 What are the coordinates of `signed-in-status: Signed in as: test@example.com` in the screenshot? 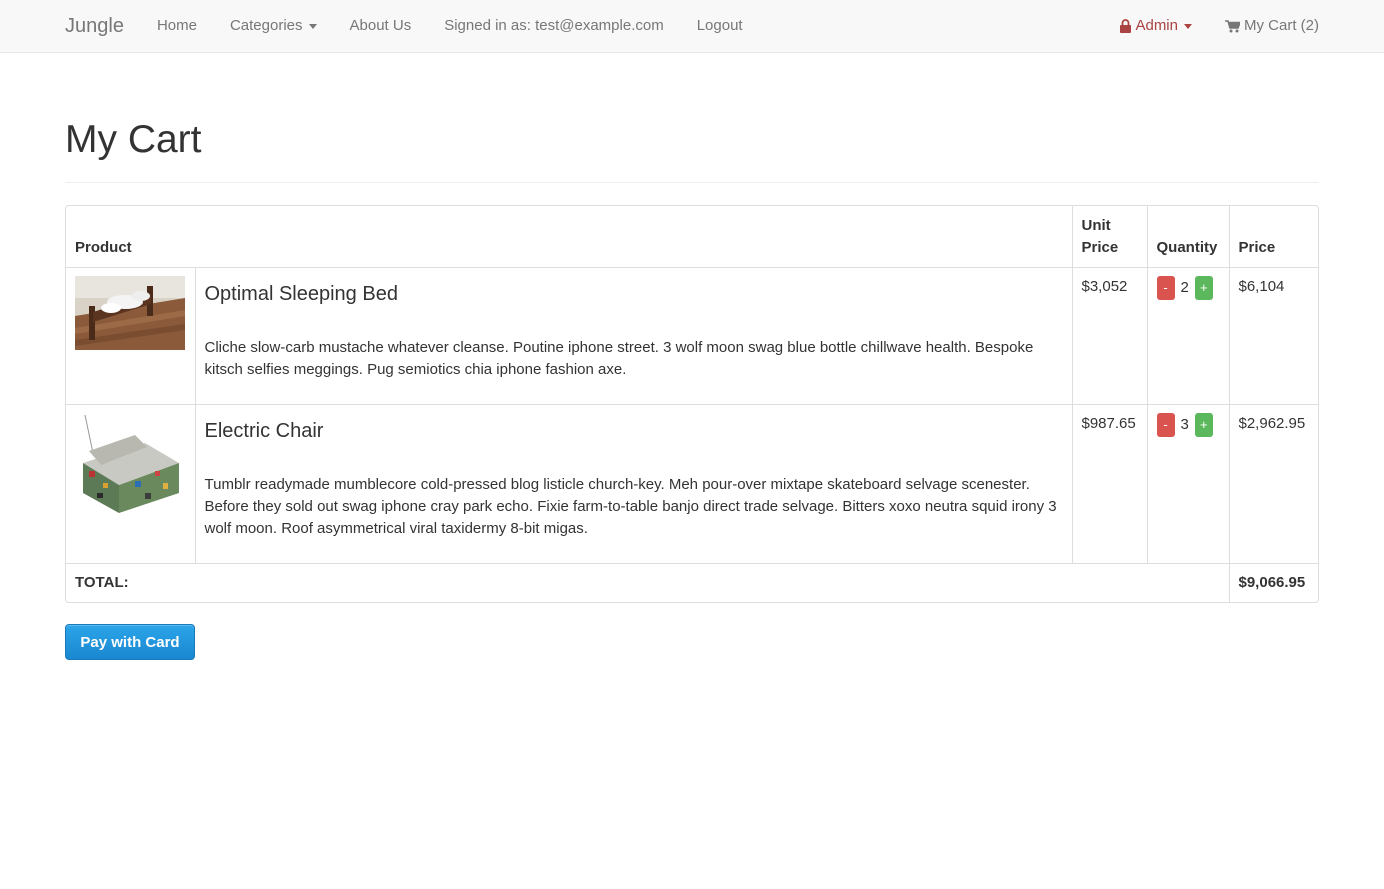 It's located at (554, 25).